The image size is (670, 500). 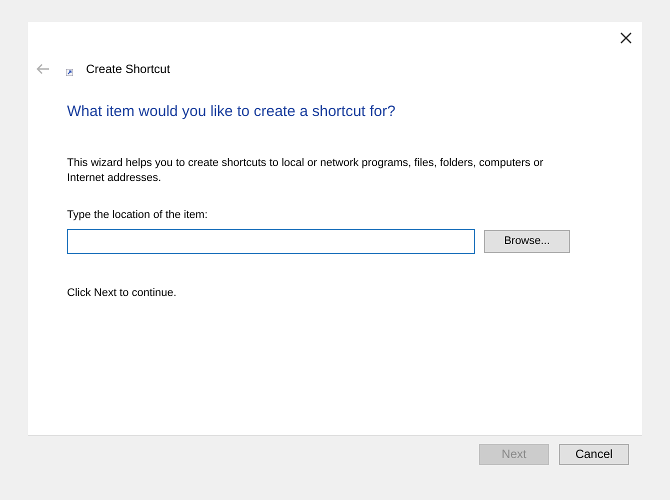 I want to click on wizard-button: Cancel, so click(x=594, y=454).